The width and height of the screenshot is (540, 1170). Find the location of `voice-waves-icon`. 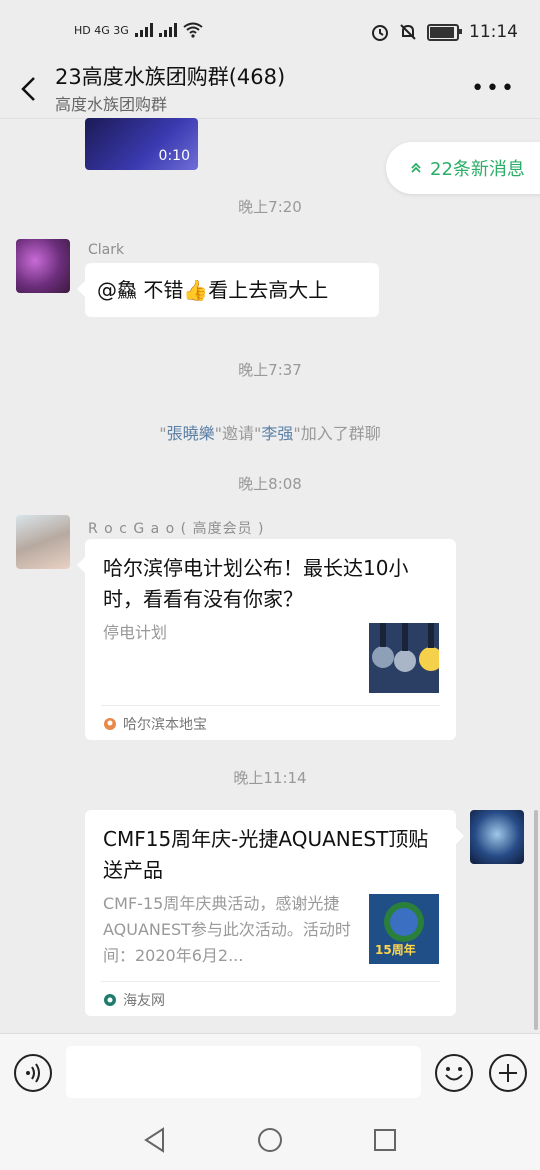

voice-waves-icon is located at coordinates (33, 1073).